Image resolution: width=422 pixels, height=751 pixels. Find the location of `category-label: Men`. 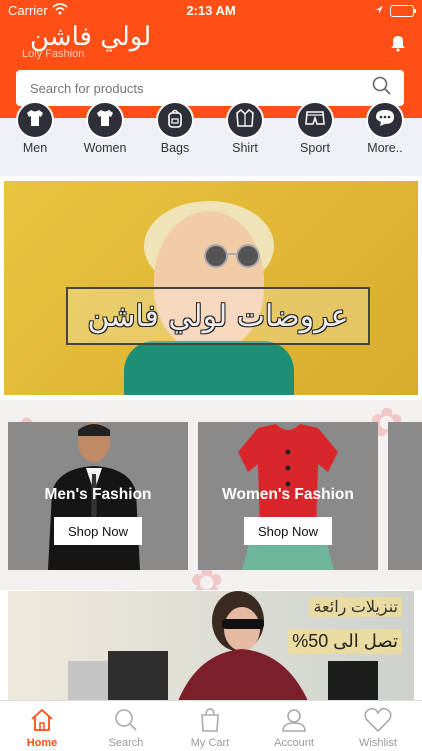

category-label: Men is located at coordinates (35, 148).